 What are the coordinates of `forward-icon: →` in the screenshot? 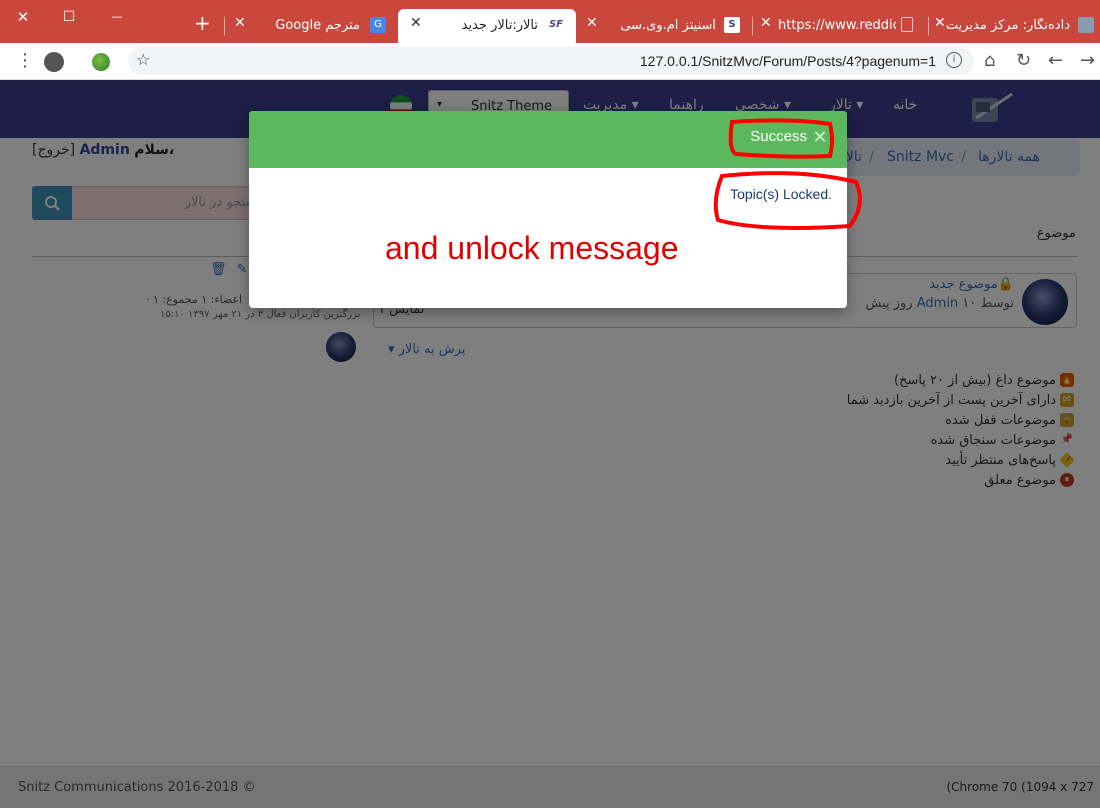 It's located at (1087, 61).